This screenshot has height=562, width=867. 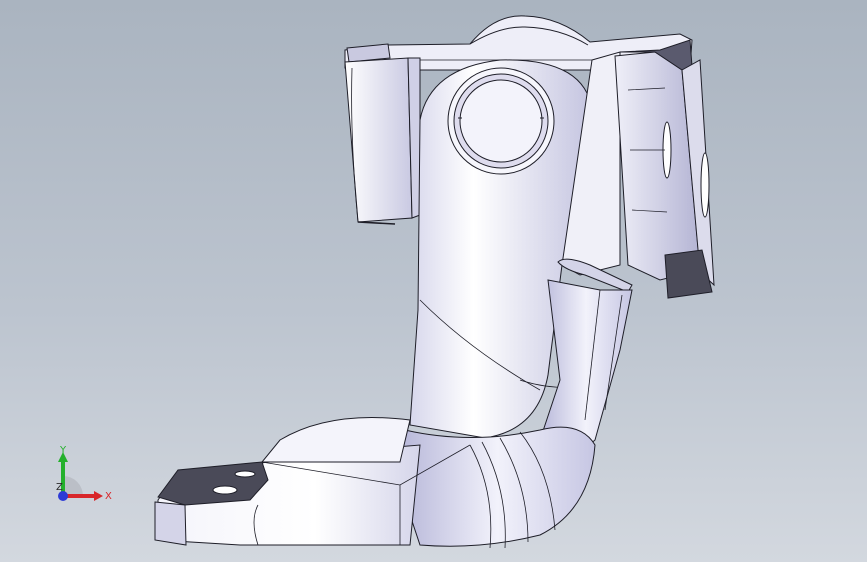 What do you see at coordinates (63, 450) in the screenshot?
I see `y-axis-label: Y` at bounding box center [63, 450].